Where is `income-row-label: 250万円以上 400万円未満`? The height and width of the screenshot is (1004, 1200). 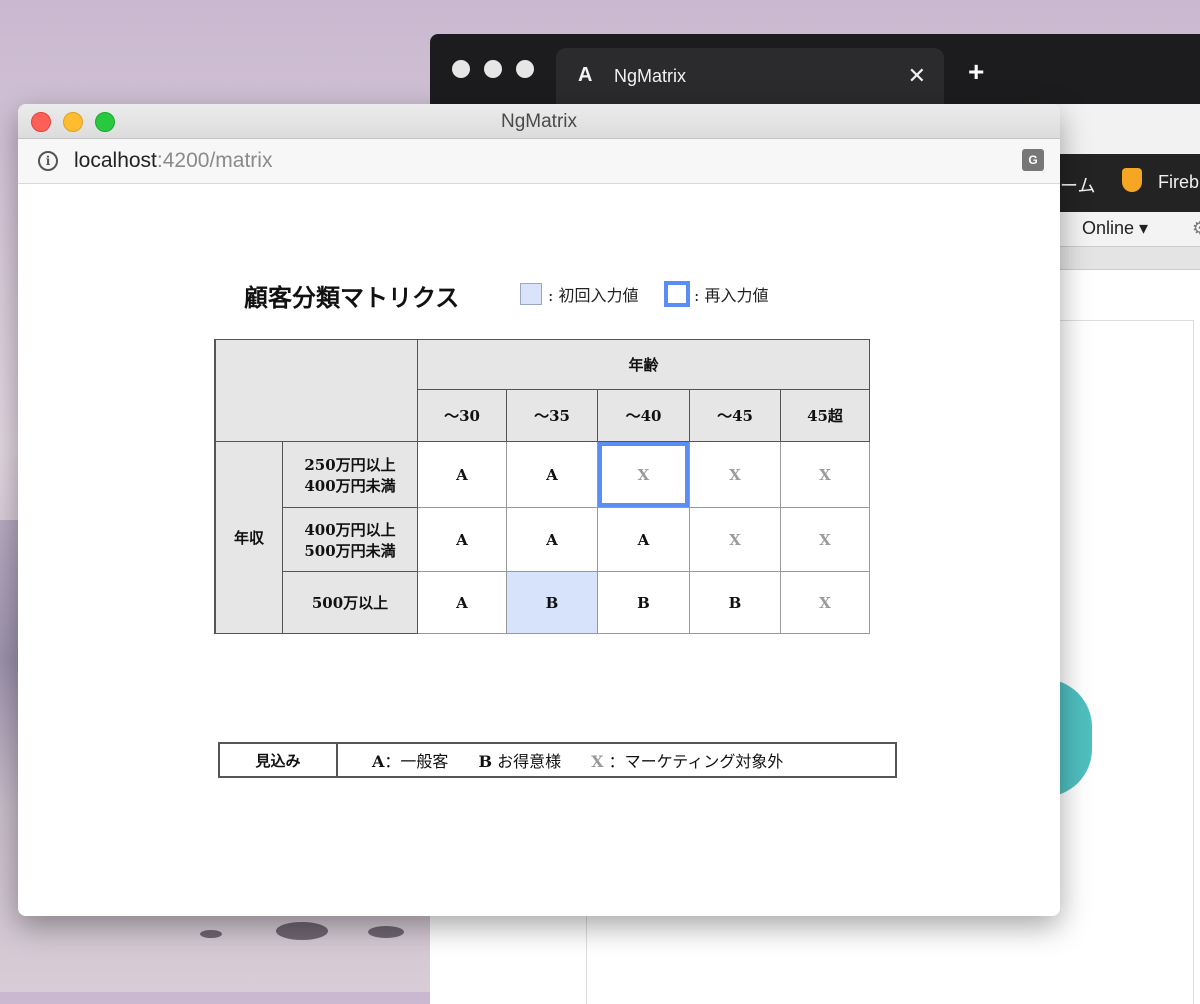 income-row-label: 250万円以上 400万円未満 is located at coordinates (350, 474).